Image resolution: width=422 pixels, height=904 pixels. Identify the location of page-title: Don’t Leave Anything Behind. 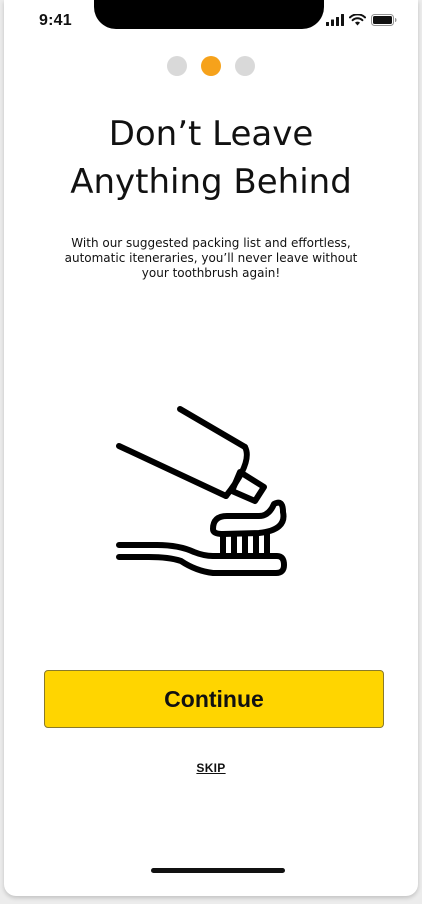
(211, 158).